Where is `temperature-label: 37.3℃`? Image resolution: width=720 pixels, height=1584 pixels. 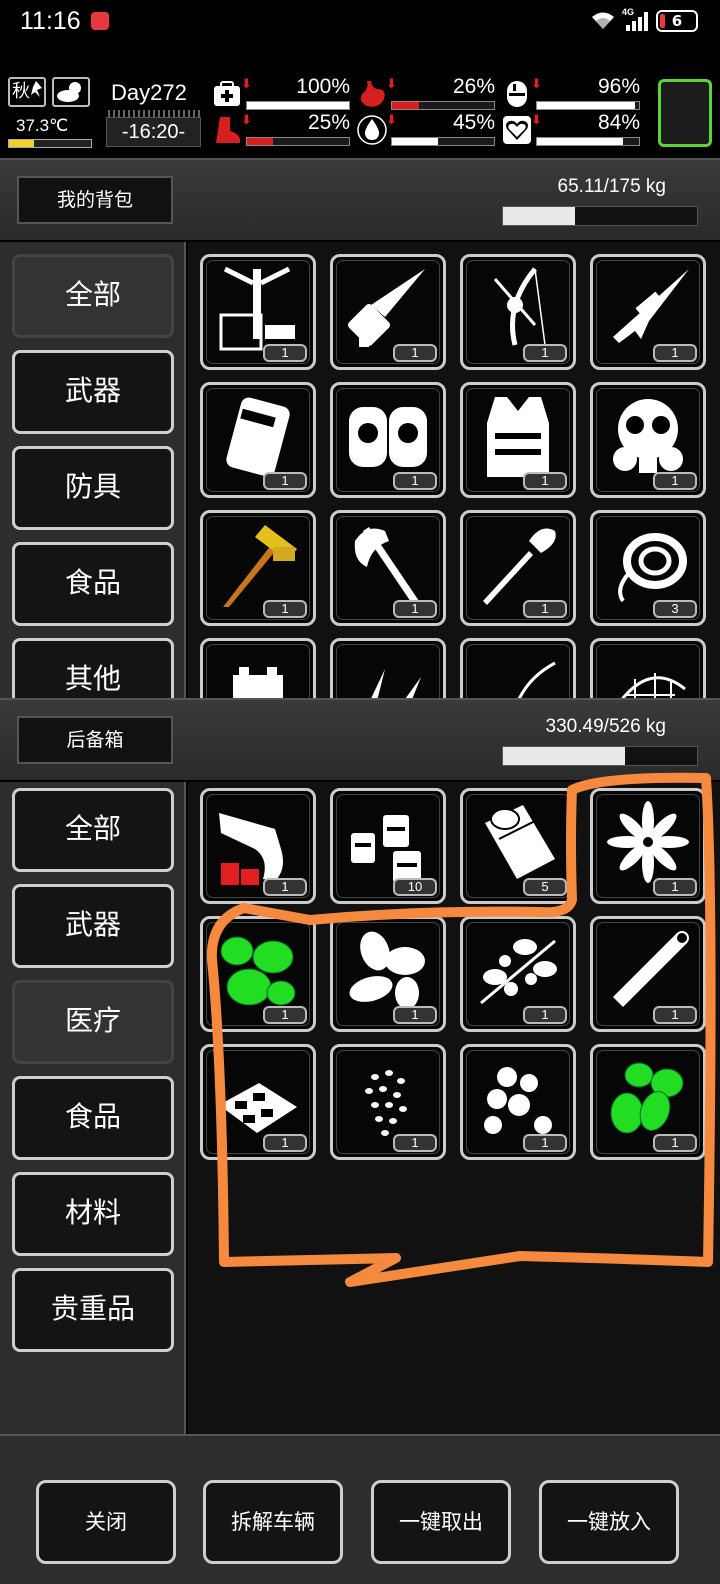
temperature-label: 37.3℃ is located at coordinates (42, 125).